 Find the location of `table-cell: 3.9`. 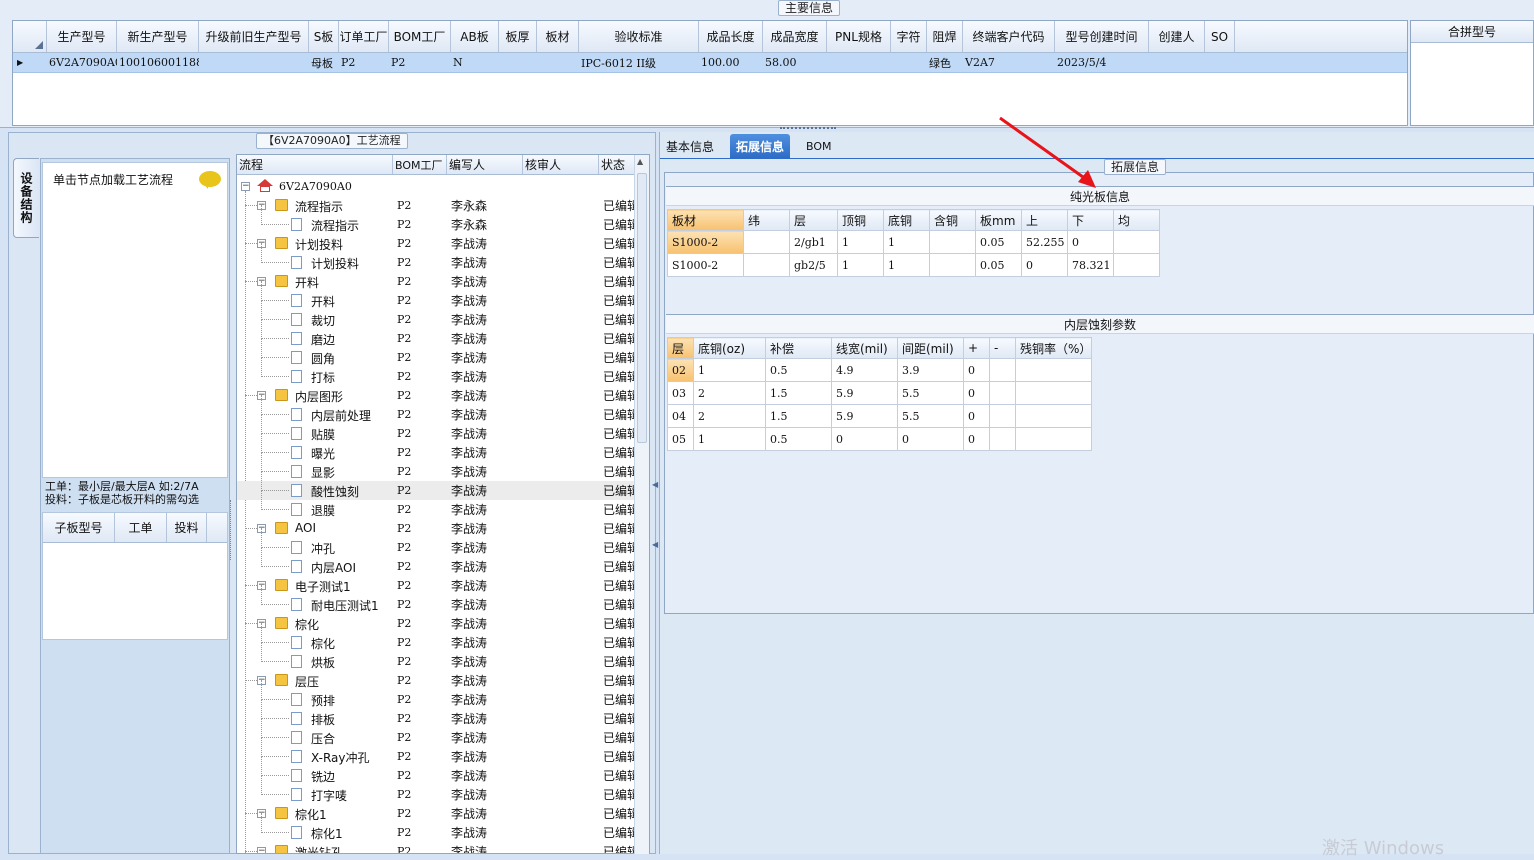

table-cell: 3.9 is located at coordinates (930, 370).